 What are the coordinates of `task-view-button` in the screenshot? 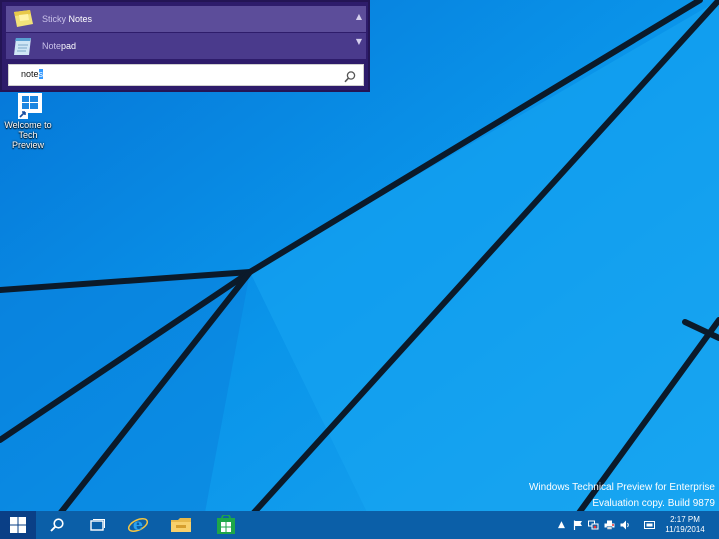 It's located at (97, 525).